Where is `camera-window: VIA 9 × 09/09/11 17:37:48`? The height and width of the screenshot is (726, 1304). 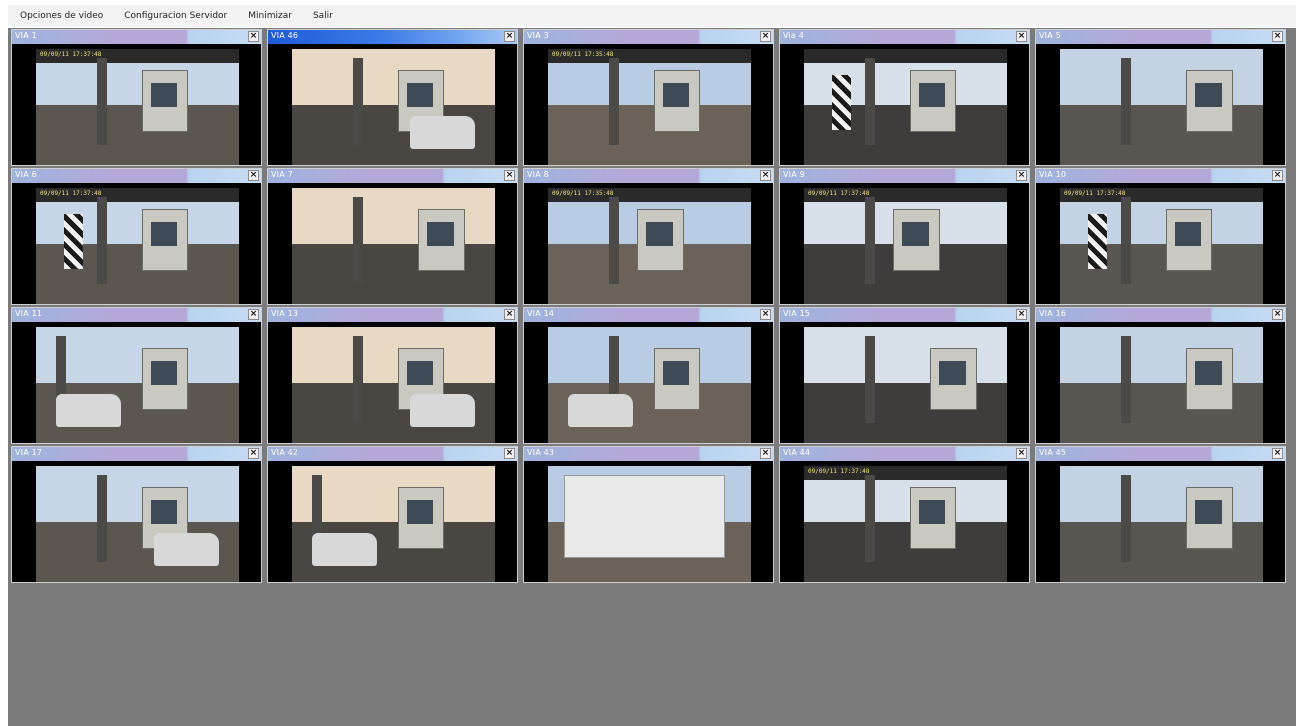
camera-window: VIA 9 × 09/09/11 17:37:48 is located at coordinates (904, 236).